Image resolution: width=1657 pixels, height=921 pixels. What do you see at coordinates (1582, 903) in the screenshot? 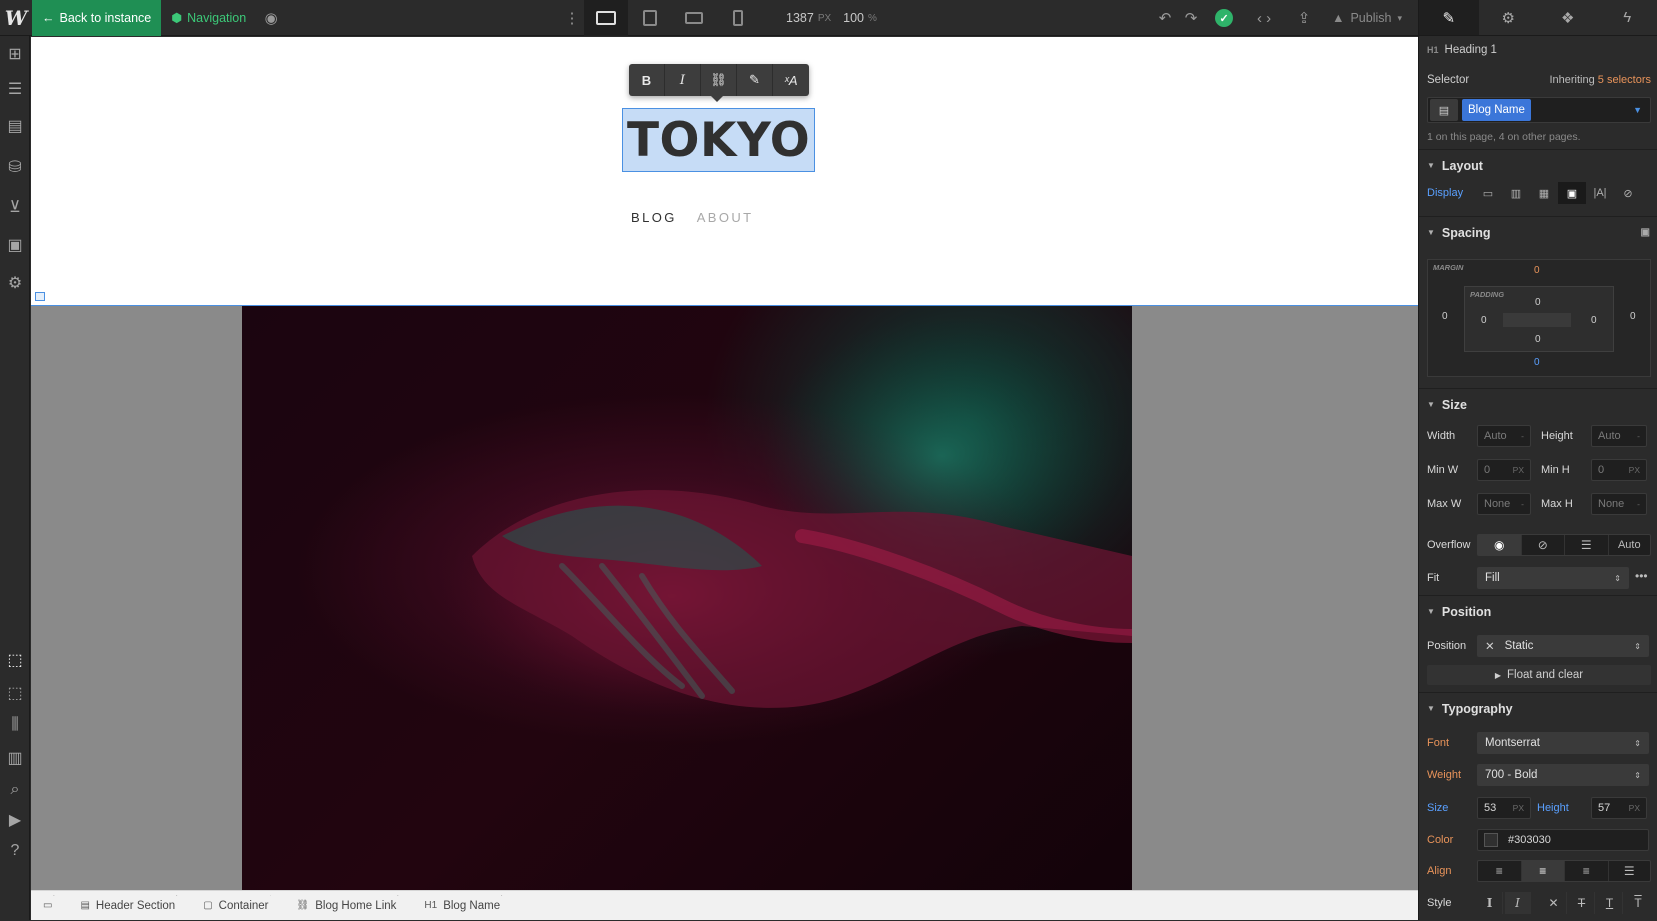
I see `decoration-strike-button: T` at bounding box center [1582, 903].